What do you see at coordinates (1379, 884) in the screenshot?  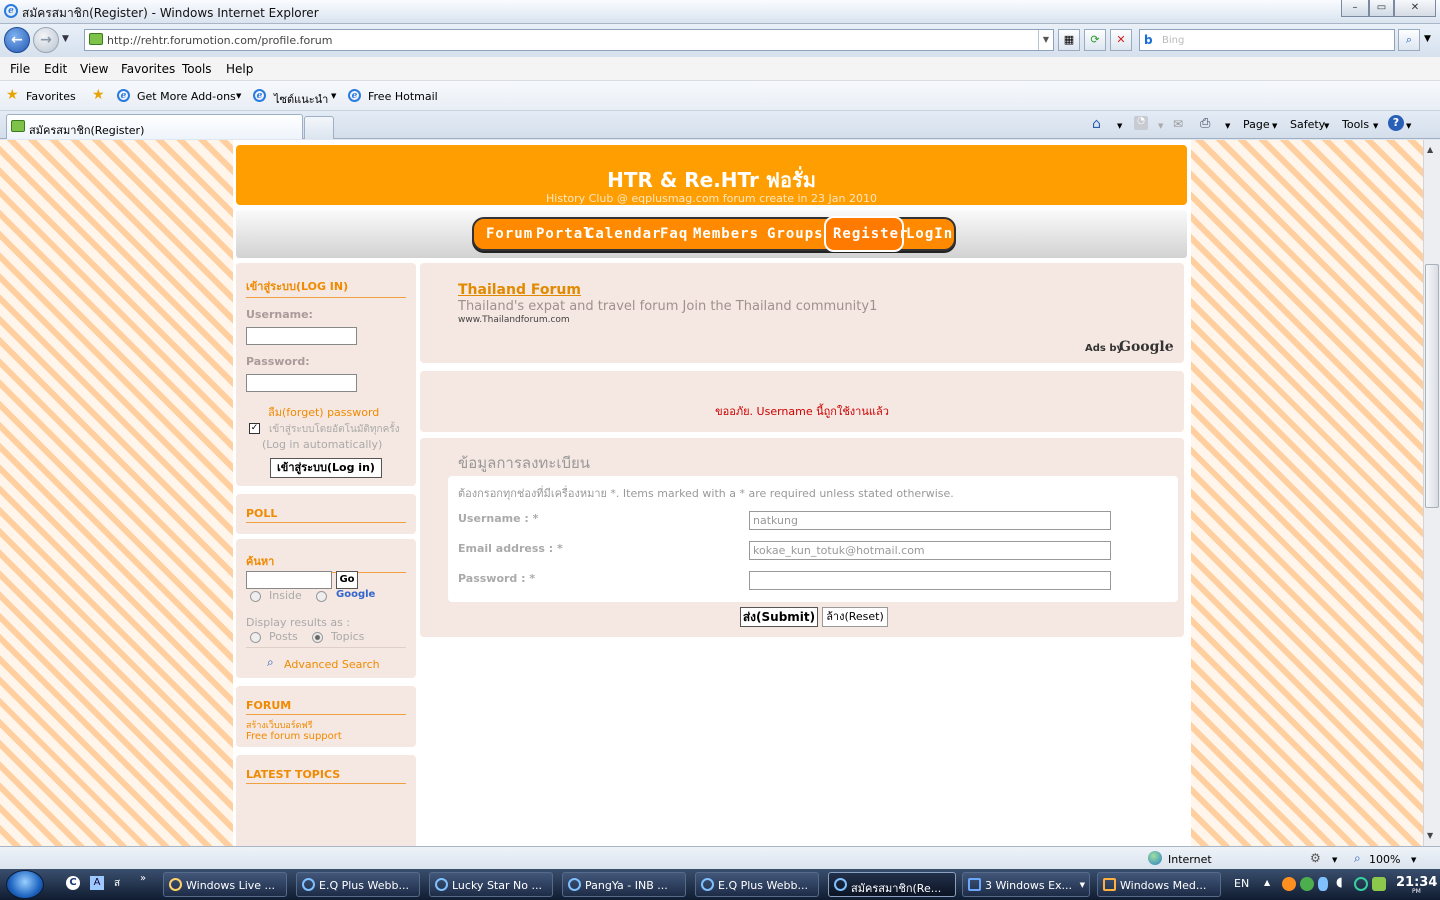 I see `tray-security-icon` at bounding box center [1379, 884].